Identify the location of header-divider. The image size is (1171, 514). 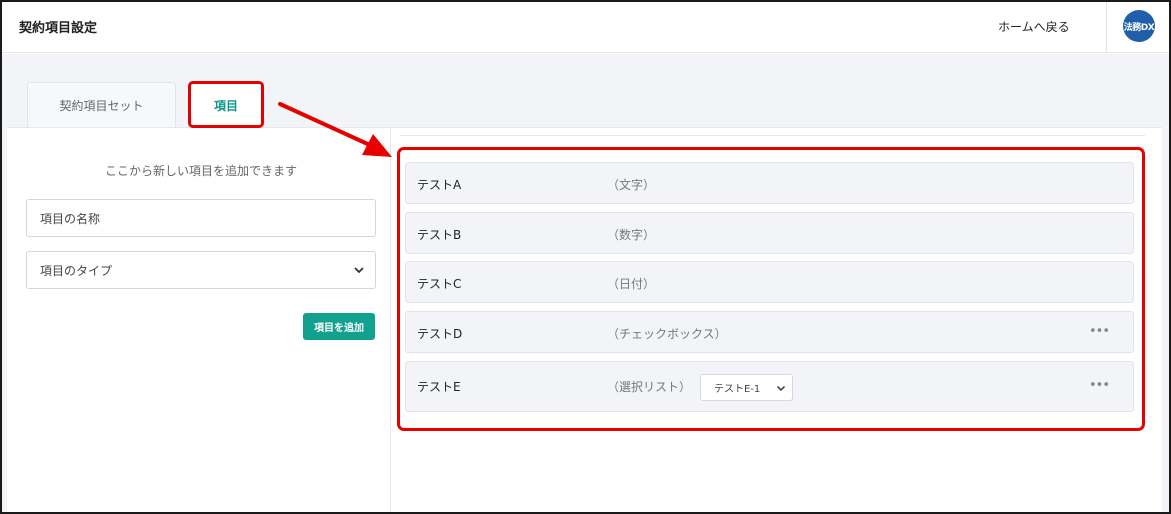
(1106, 26).